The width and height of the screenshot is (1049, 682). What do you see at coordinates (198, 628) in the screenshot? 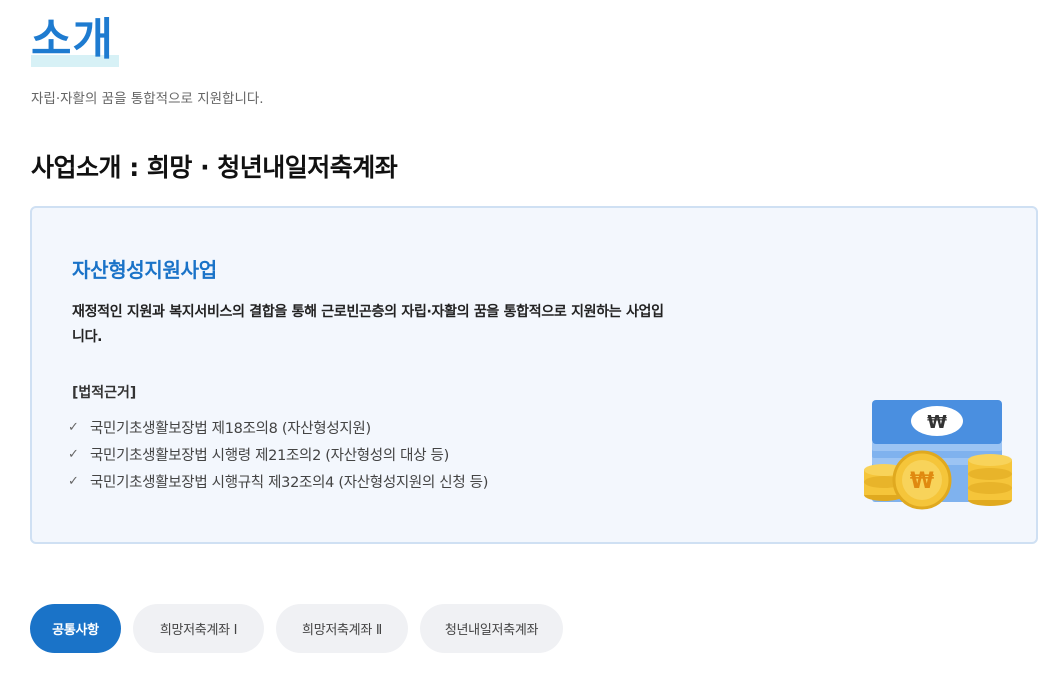
I see `tab-hope-savings-1: 희망저축계좌 Ⅰ` at bounding box center [198, 628].